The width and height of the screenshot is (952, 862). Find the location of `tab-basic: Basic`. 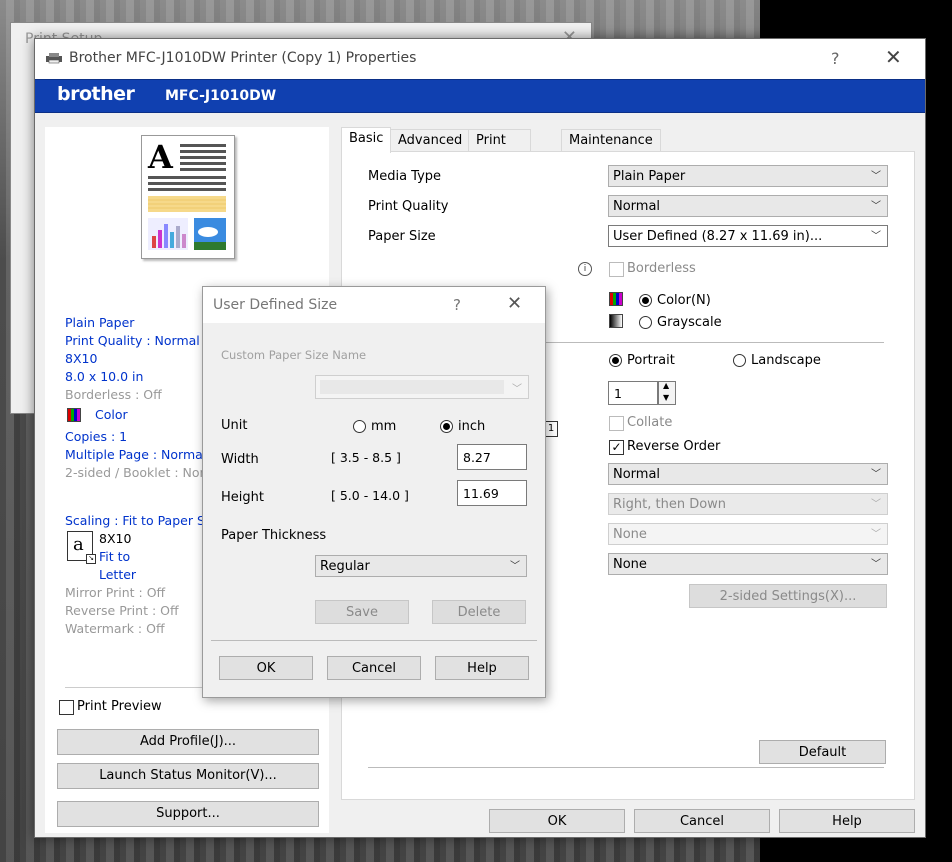

tab-basic: Basic is located at coordinates (366, 140).